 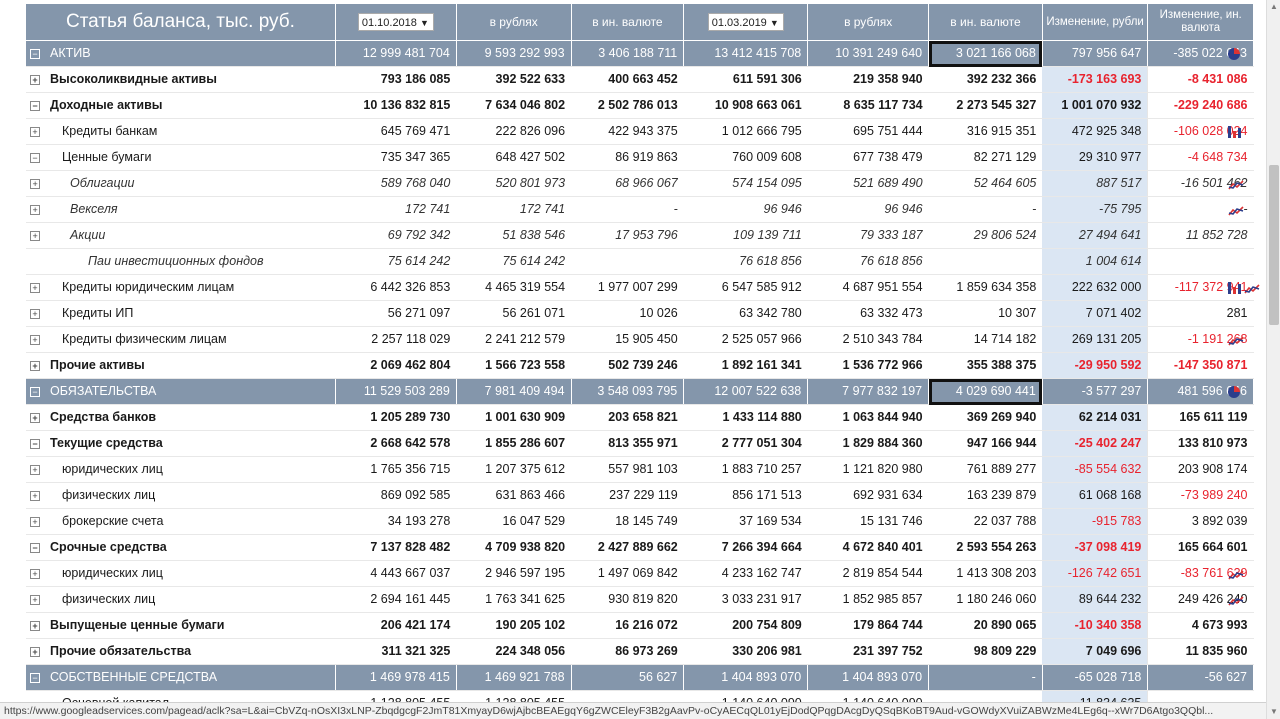 What do you see at coordinates (181, 157) in the screenshot?
I see `row-label-cell: − Ценные бумаги` at bounding box center [181, 157].